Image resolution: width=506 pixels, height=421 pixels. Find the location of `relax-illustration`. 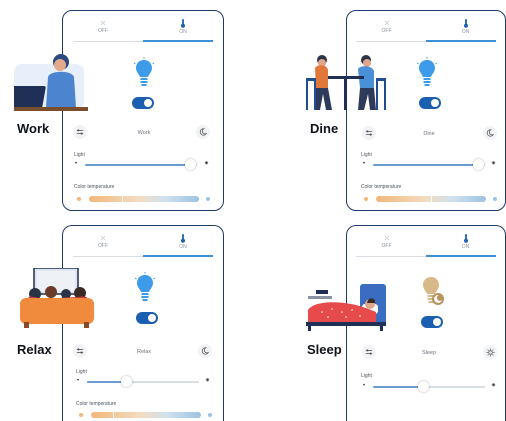

relax-illustration is located at coordinates (57, 298).